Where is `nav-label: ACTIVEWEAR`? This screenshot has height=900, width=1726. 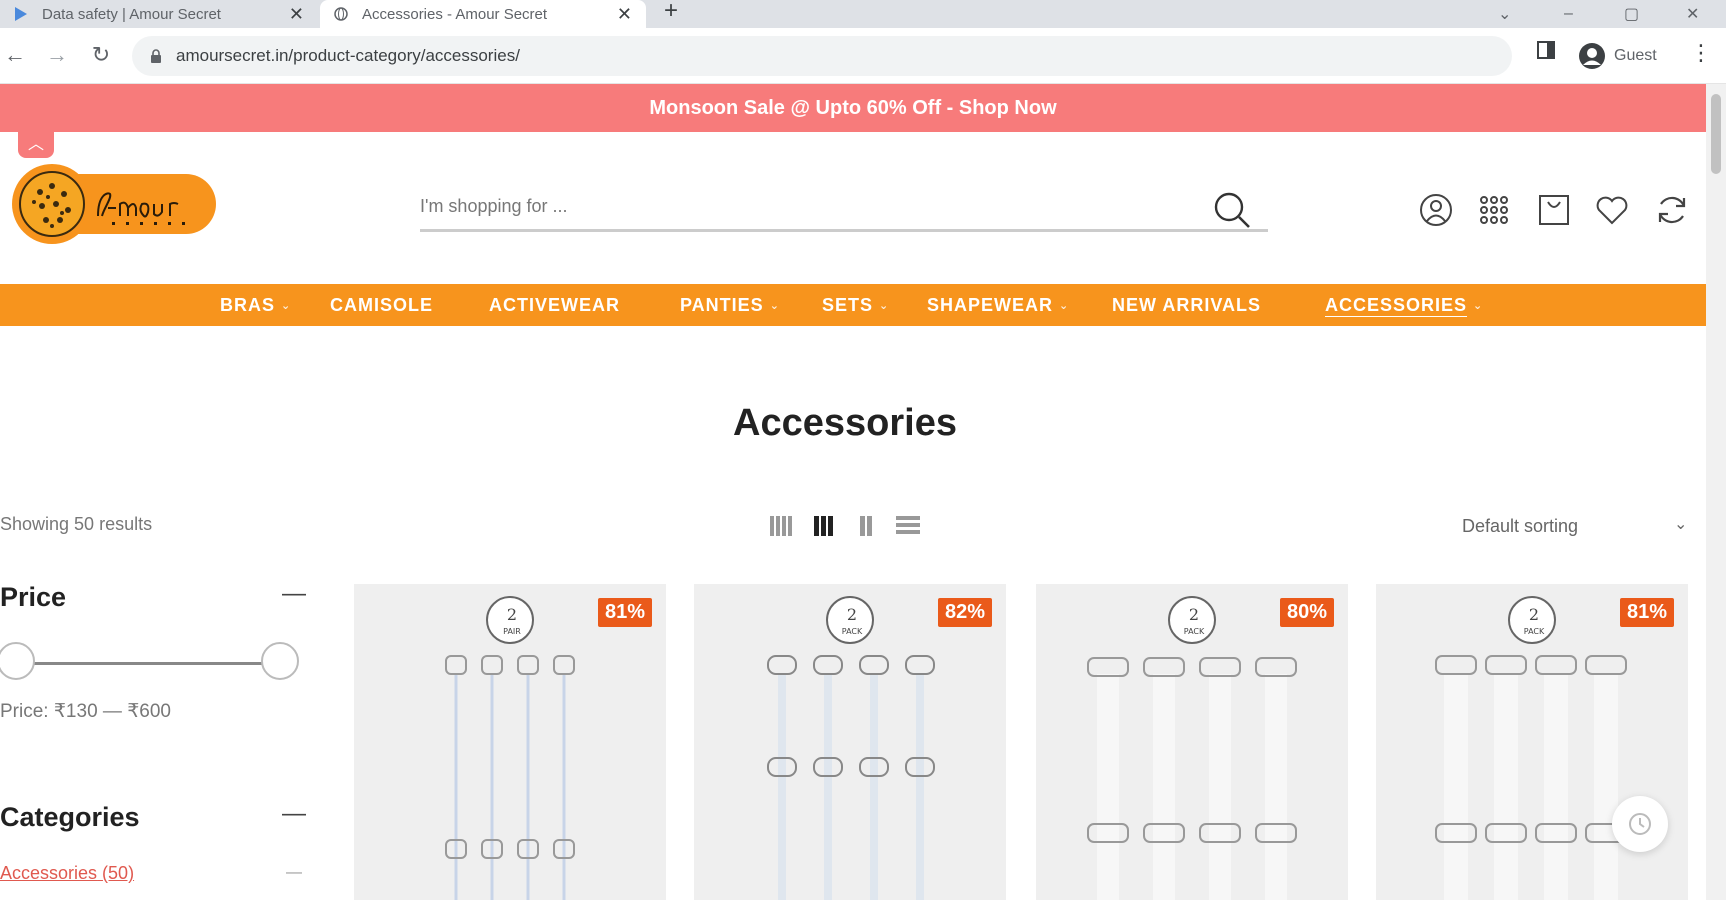
nav-label: ACTIVEWEAR is located at coordinates (554, 304).